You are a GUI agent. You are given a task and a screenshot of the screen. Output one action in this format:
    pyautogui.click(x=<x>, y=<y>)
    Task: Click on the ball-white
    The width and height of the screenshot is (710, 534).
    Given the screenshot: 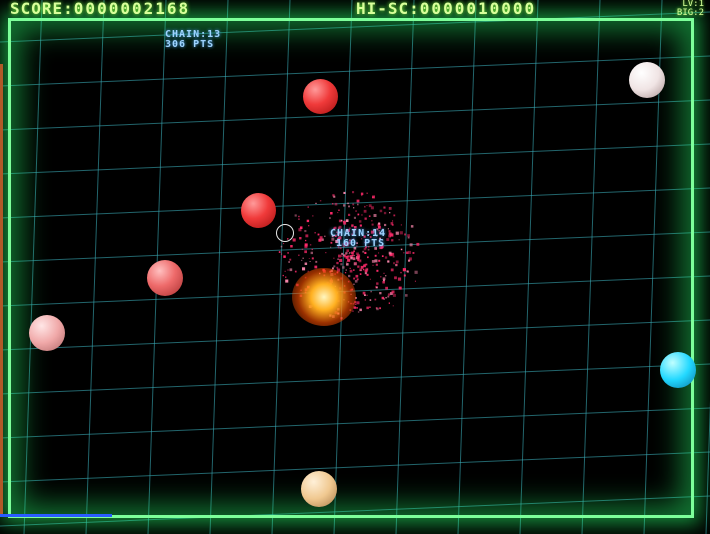 What is the action you would take?
    pyautogui.click(x=647, y=80)
    